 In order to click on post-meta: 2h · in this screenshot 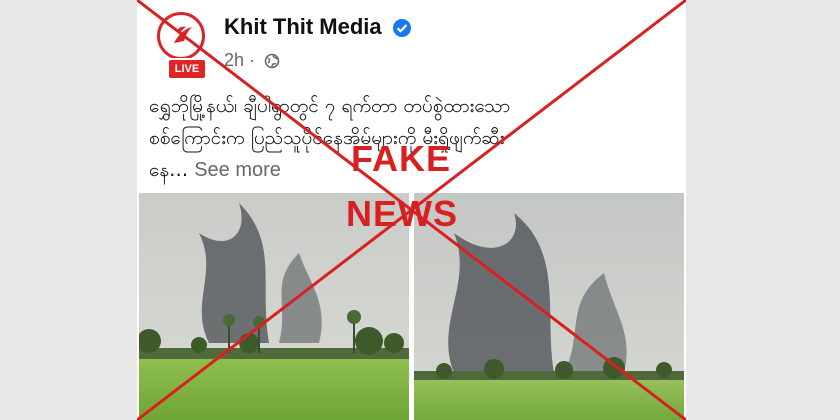, I will do `click(252, 60)`.